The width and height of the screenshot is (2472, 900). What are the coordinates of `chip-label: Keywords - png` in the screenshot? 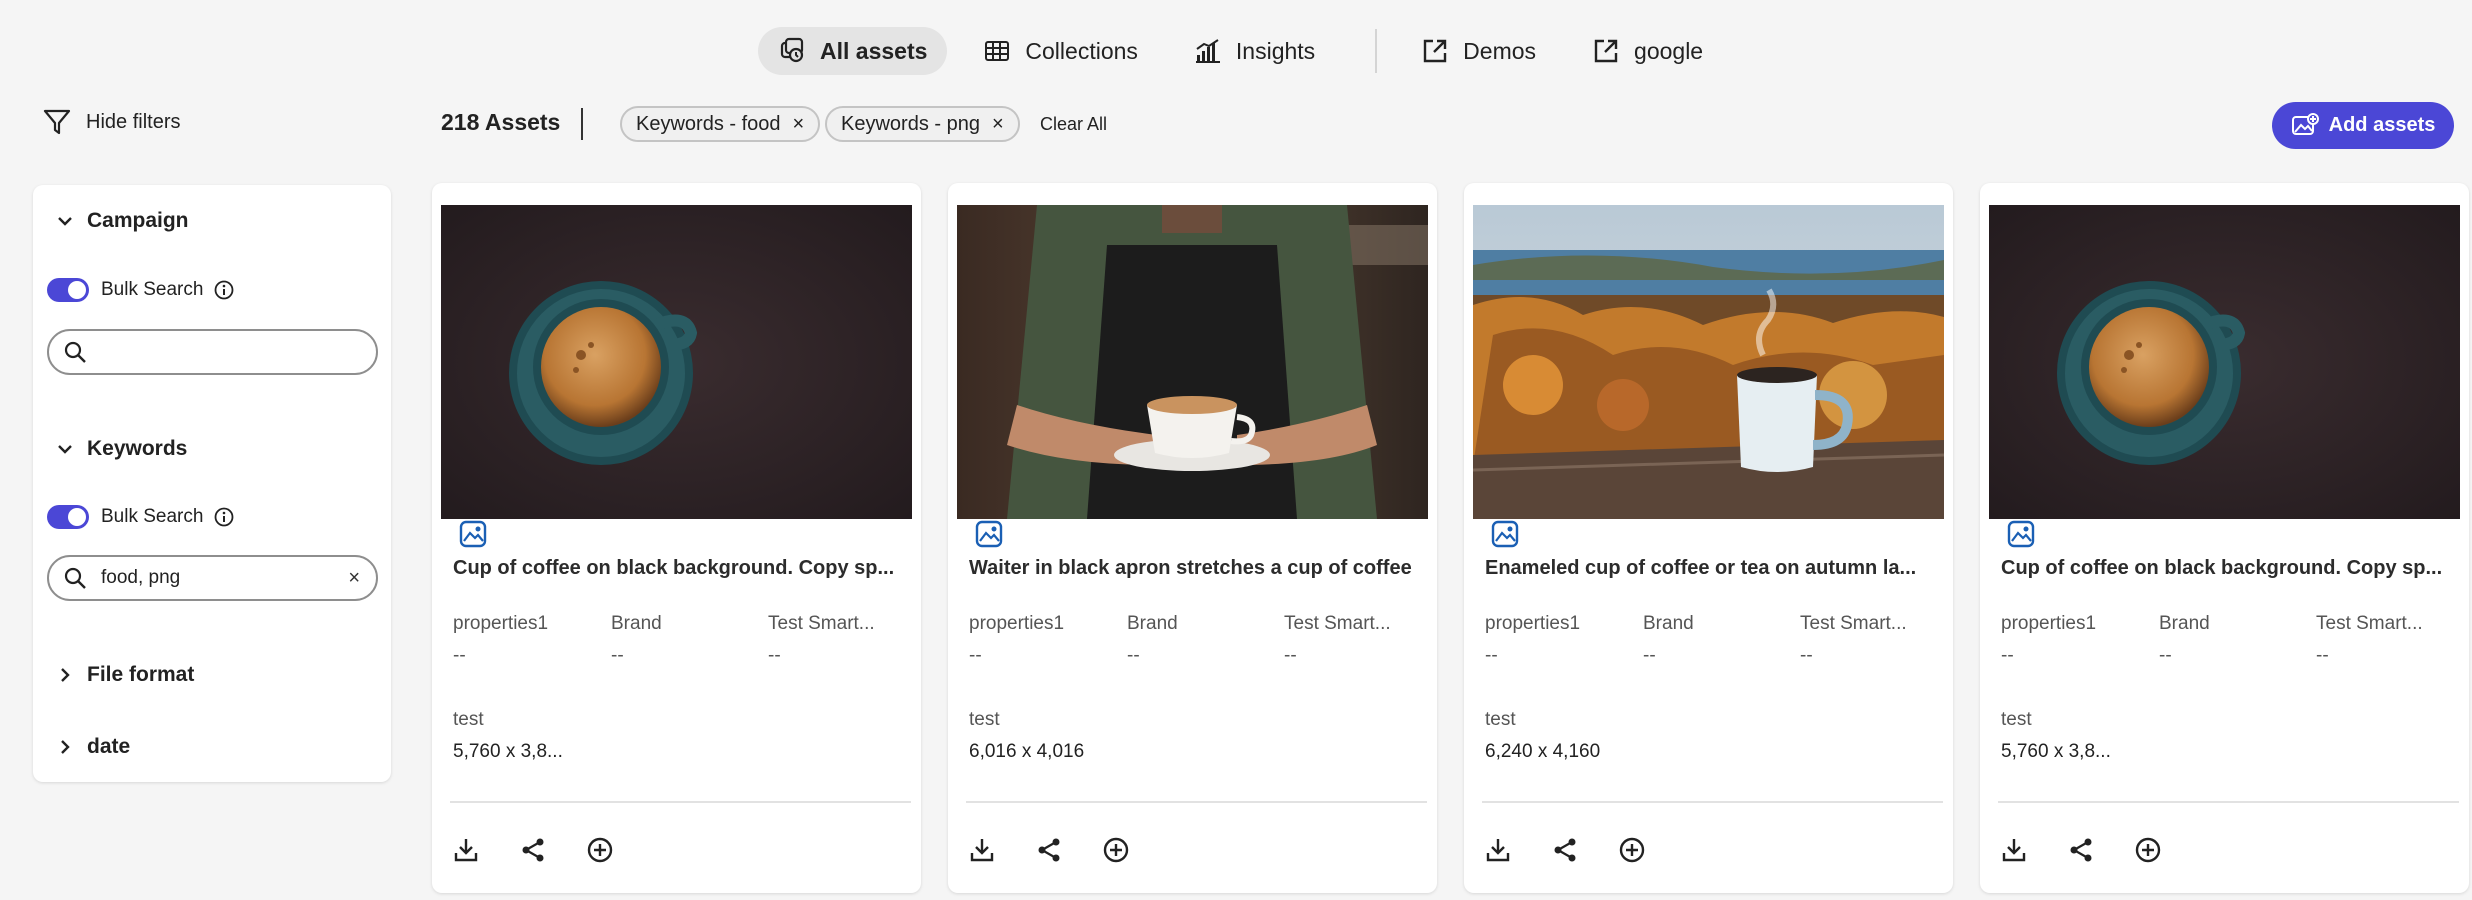 It's located at (910, 123).